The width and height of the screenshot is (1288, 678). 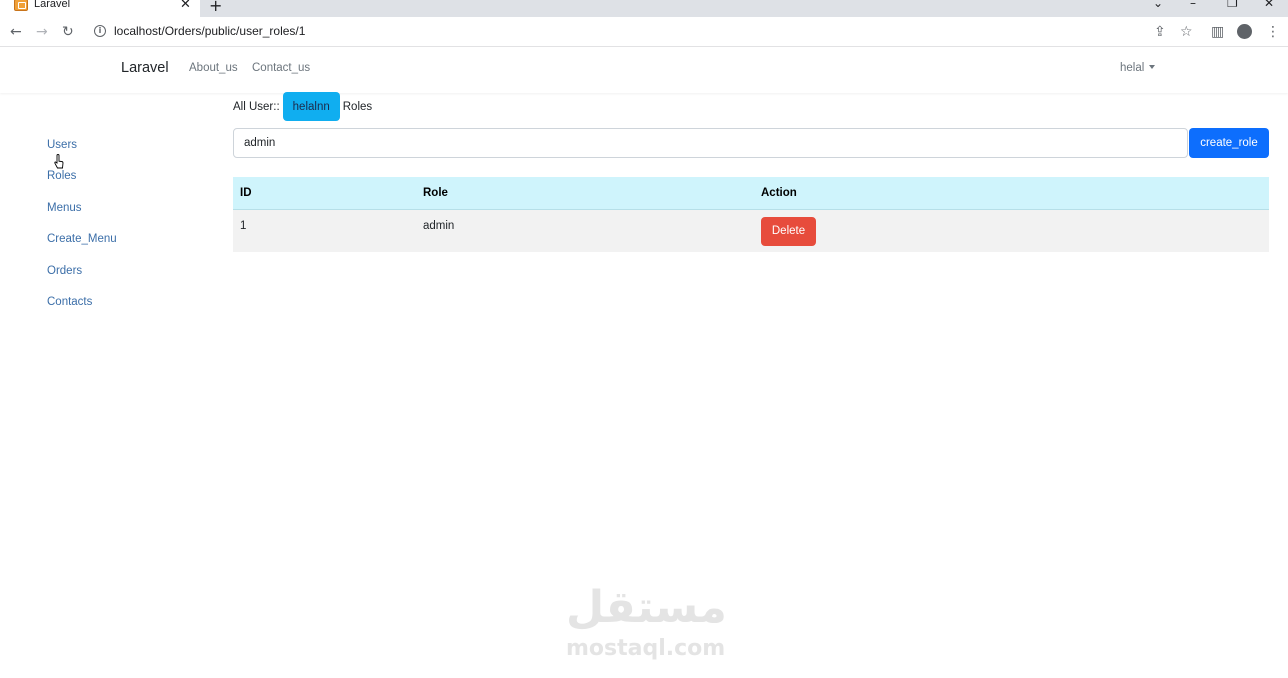 I want to click on table-row: 1 admin Delete, so click(x=751, y=230).